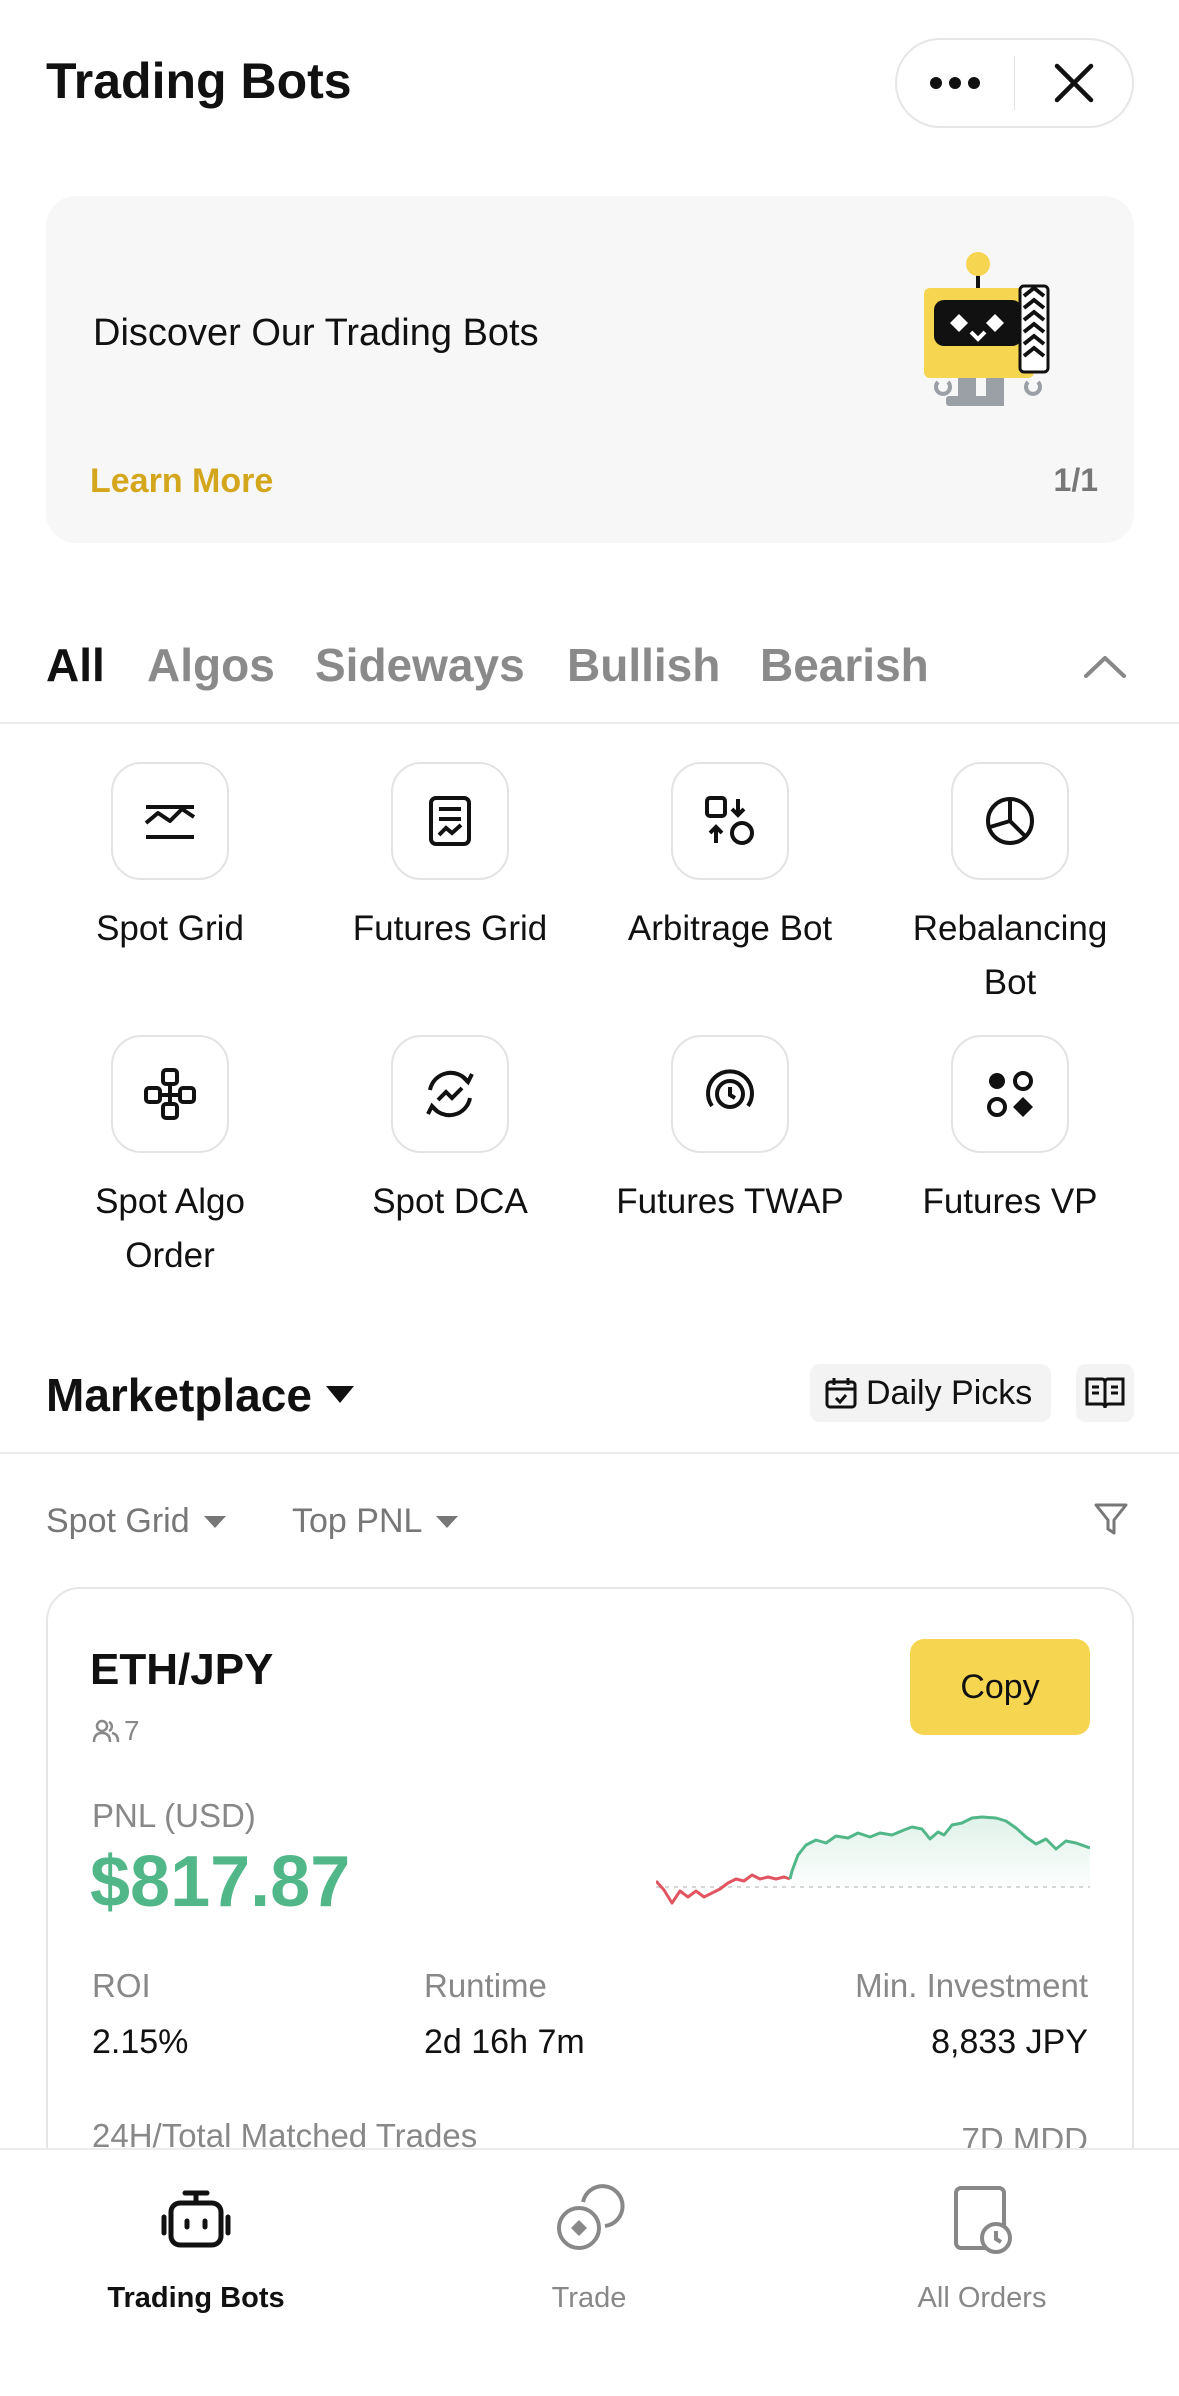 This screenshot has width=1179, height=2396. I want to click on bot-label: Spot Grid, so click(170, 928).